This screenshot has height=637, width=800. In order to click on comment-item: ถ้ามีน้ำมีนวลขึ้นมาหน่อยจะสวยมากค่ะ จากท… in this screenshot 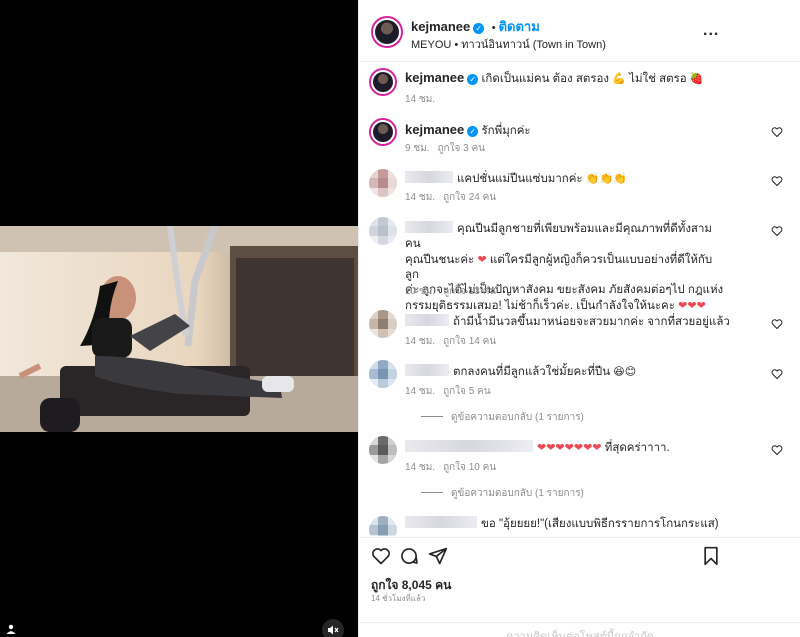, I will do `click(576, 330)`.